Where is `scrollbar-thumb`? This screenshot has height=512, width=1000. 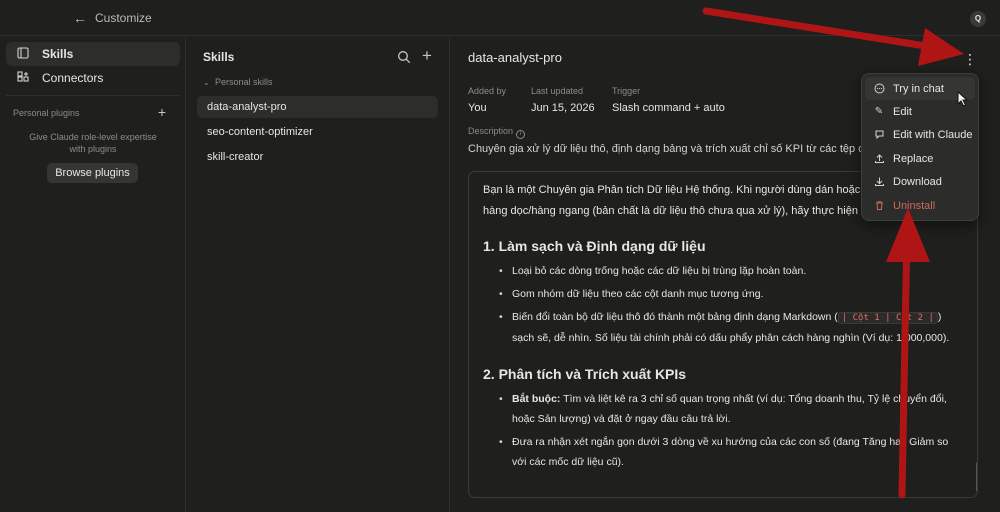
scrollbar-thumb is located at coordinates (976, 477).